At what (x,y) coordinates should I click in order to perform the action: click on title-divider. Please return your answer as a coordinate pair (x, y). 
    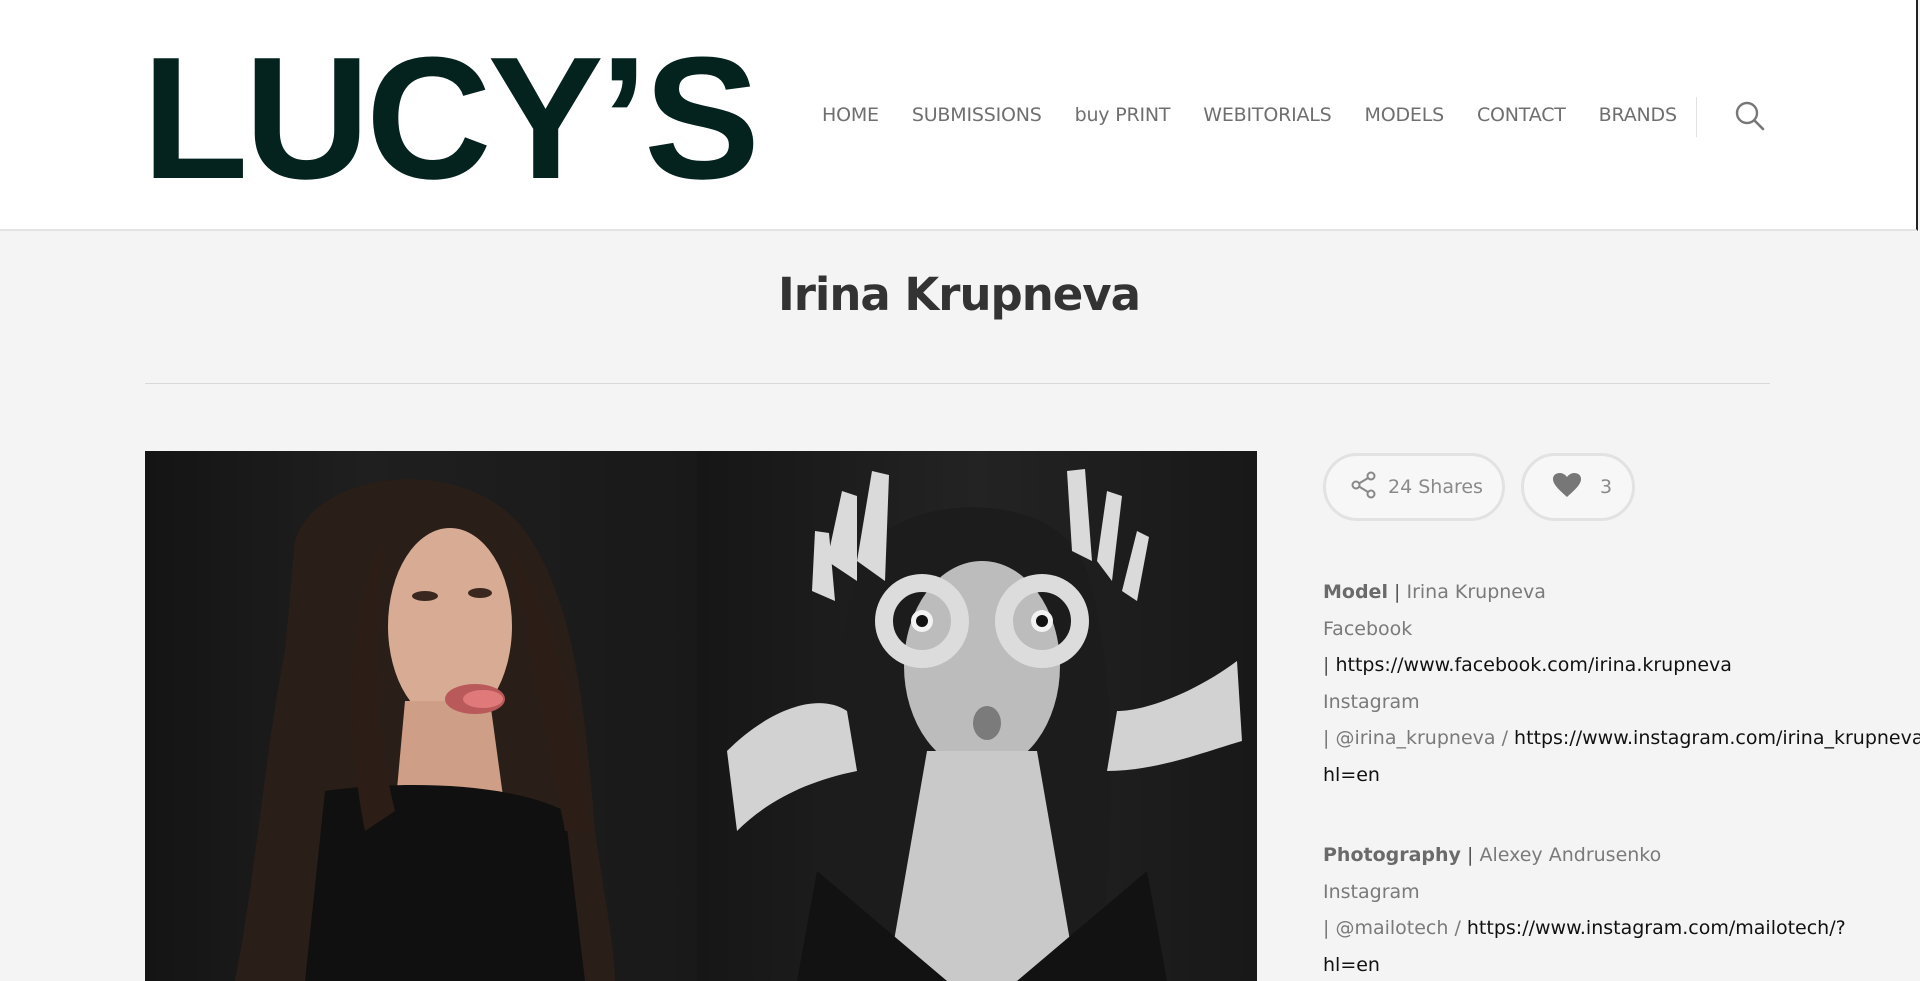
    Looking at the image, I should click on (957, 383).